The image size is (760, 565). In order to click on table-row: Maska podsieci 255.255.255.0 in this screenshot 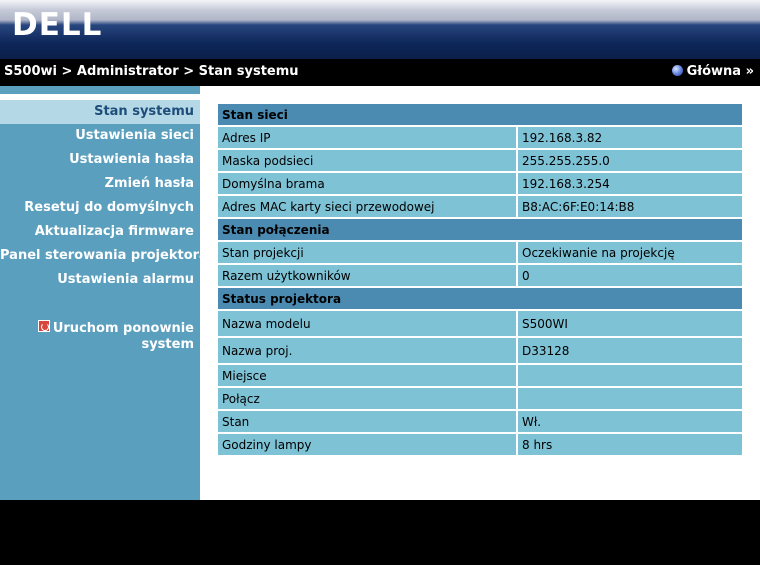, I will do `click(480, 161)`.